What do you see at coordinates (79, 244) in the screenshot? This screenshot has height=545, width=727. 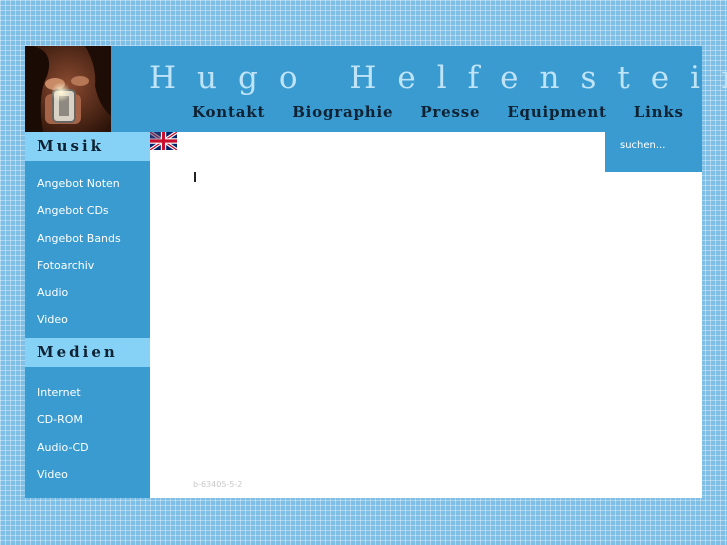 I see `menu-item-angebot-bands: Angebot Bands` at bounding box center [79, 244].